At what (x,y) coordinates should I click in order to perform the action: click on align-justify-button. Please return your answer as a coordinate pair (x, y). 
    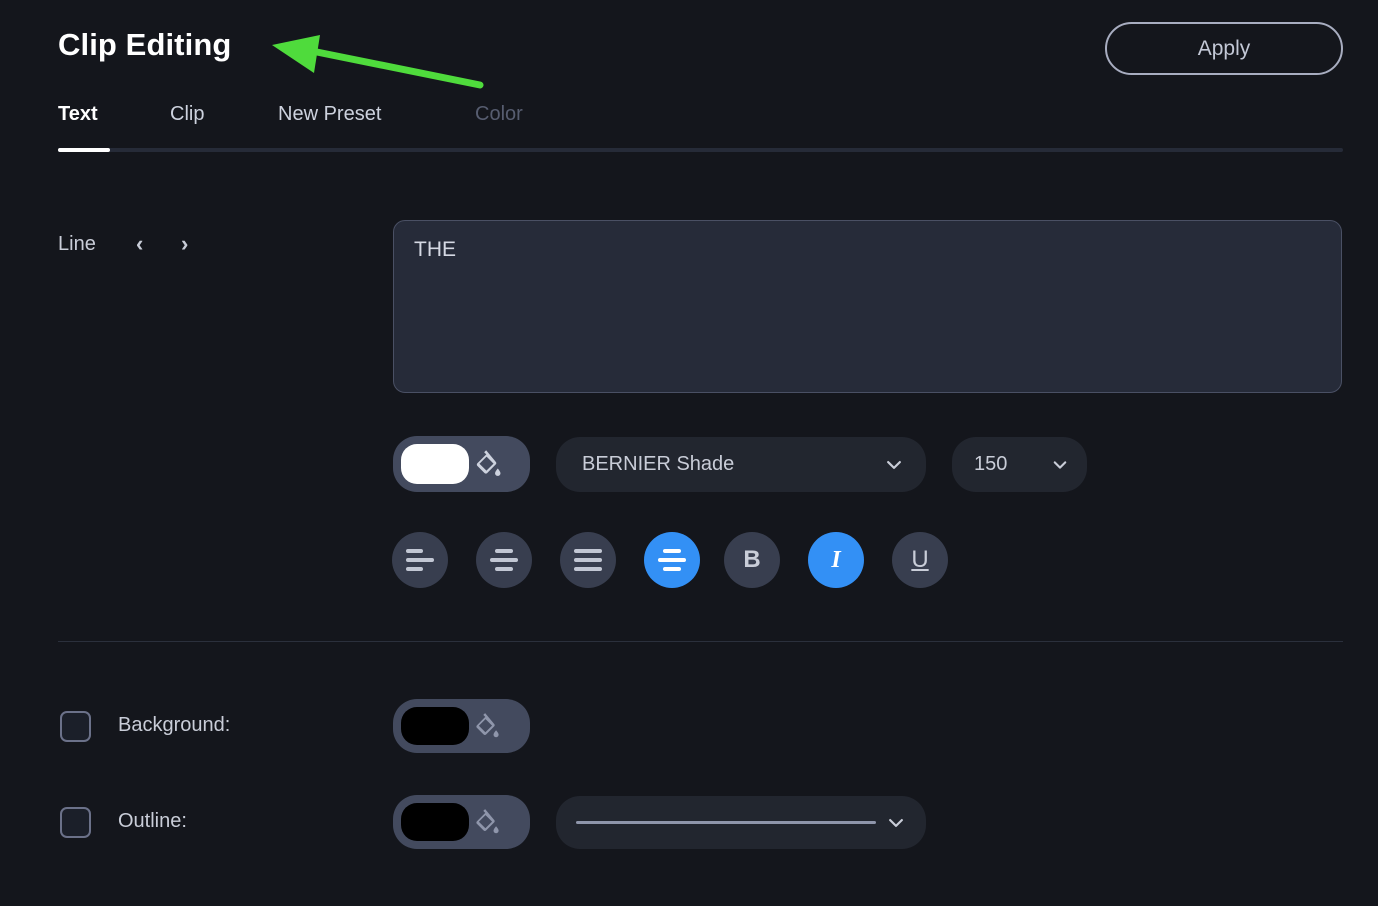
    Looking at the image, I should click on (588, 560).